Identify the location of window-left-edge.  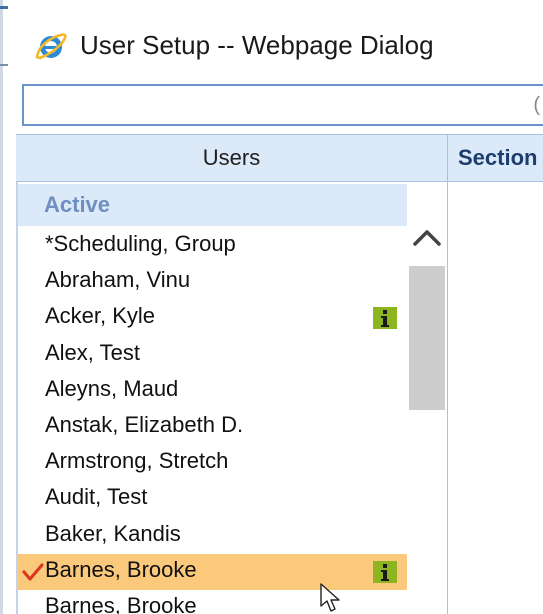
(1, 307).